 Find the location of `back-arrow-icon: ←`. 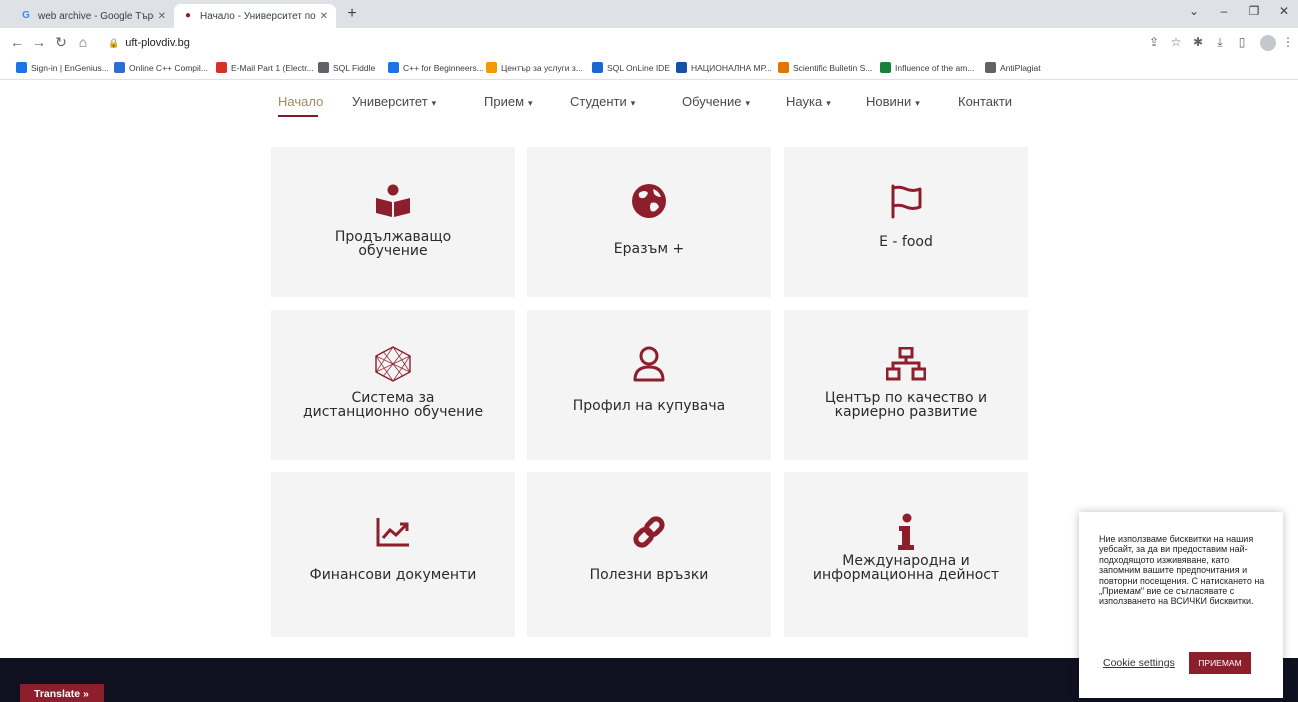

back-arrow-icon: ← is located at coordinates (17, 42).